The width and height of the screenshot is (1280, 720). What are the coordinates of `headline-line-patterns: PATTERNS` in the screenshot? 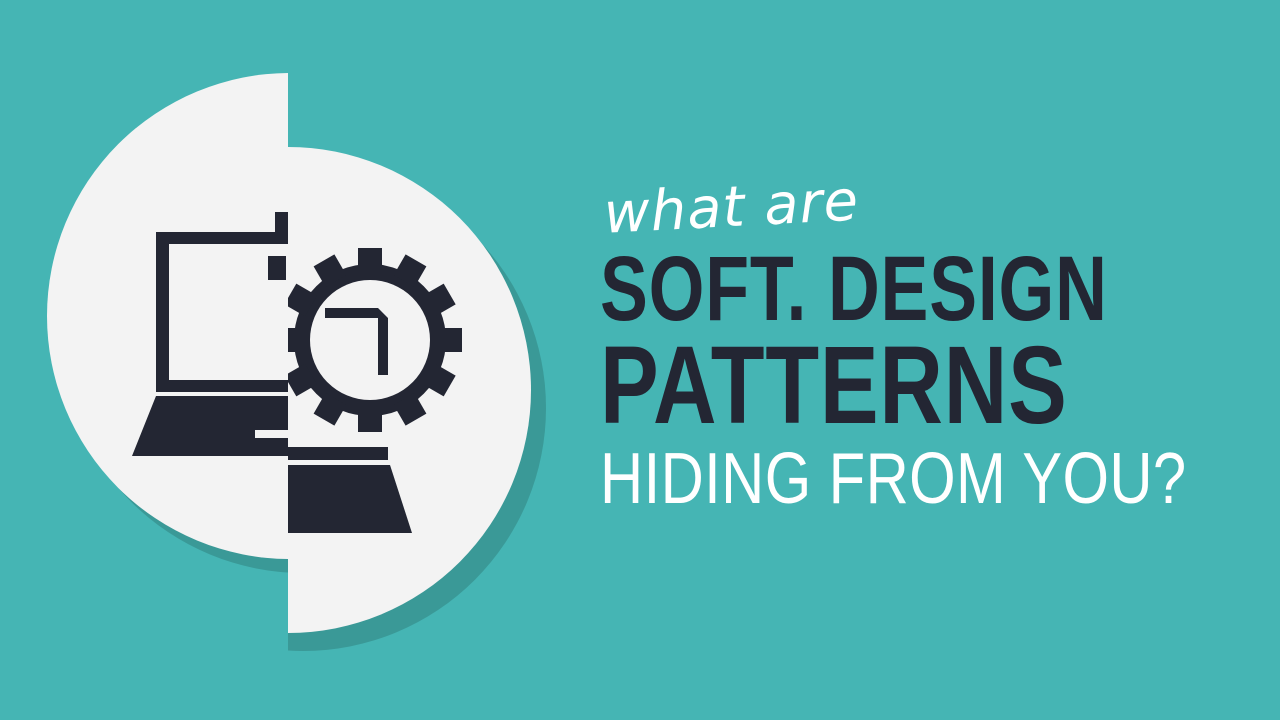 It's located at (834, 385).